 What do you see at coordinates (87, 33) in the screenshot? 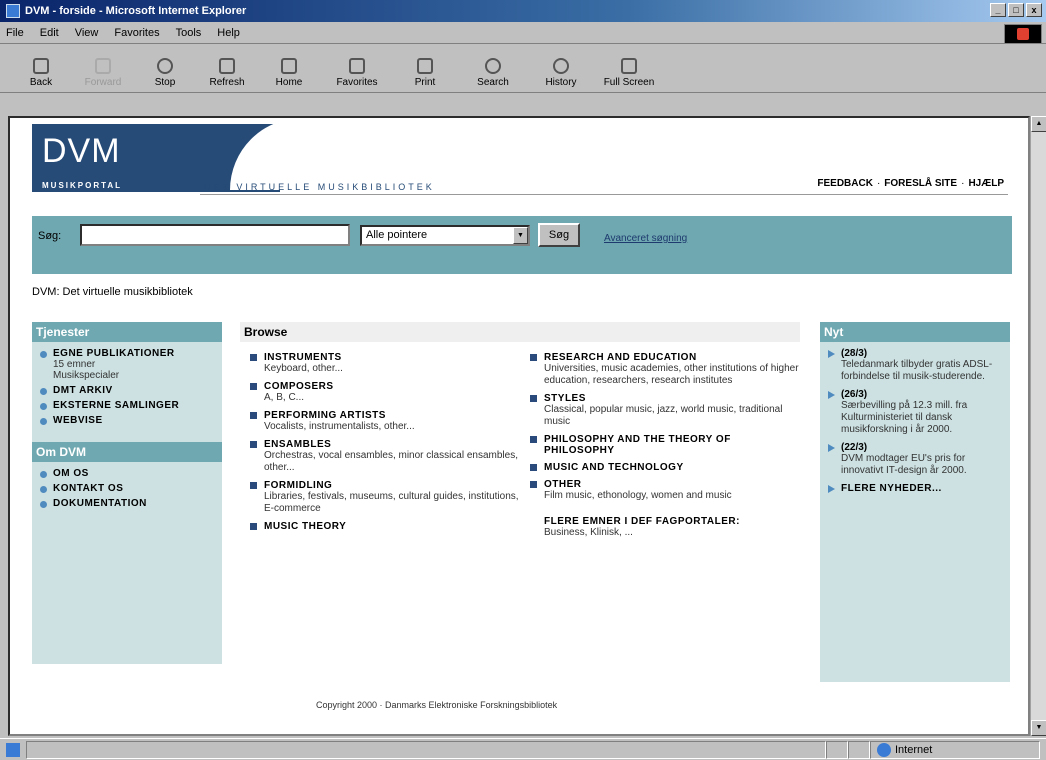
I see `menu-view: View` at bounding box center [87, 33].